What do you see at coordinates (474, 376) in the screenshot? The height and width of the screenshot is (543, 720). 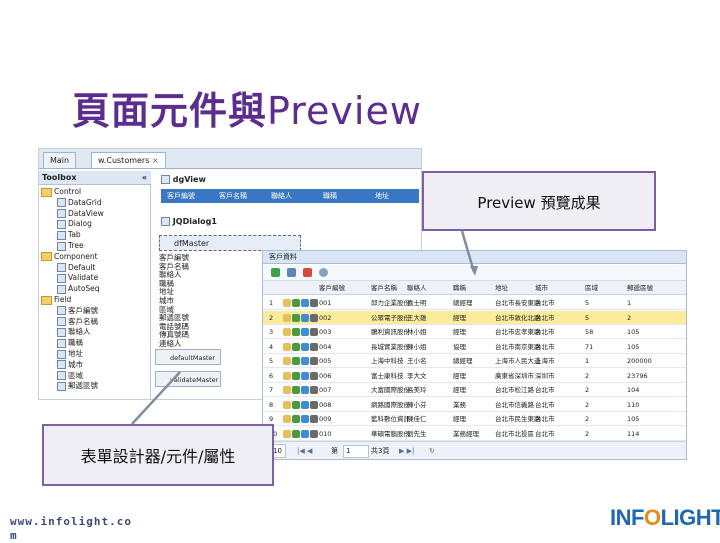 I see `table-row: 6 006 富士康科技 李大文 經理 廣東省深圳市 深圳市 2 23796` at bounding box center [474, 376].